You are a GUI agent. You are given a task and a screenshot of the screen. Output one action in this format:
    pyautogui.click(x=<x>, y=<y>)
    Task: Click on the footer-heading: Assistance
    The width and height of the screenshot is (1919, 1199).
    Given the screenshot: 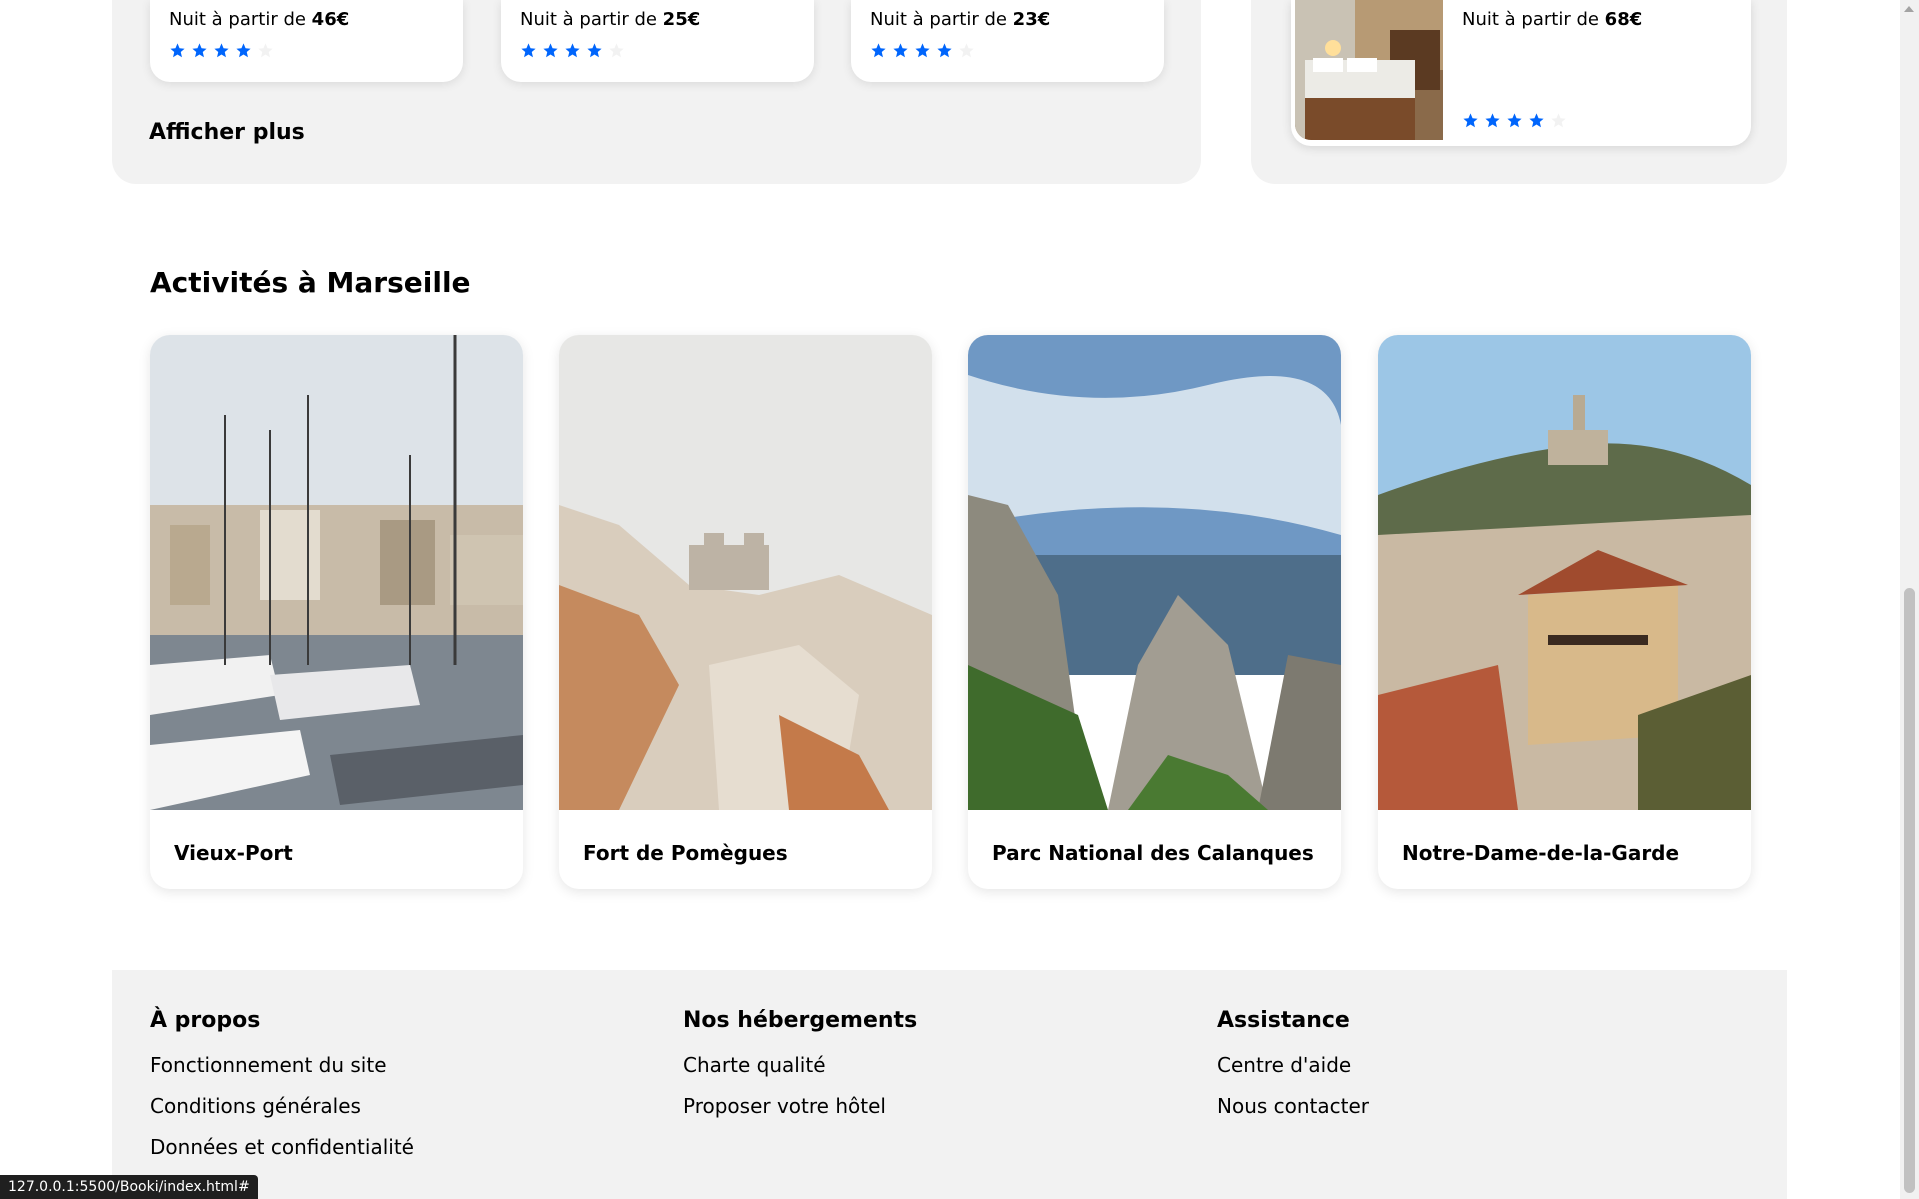 What is the action you would take?
    pyautogui.click(x=1283, y=1020)
    